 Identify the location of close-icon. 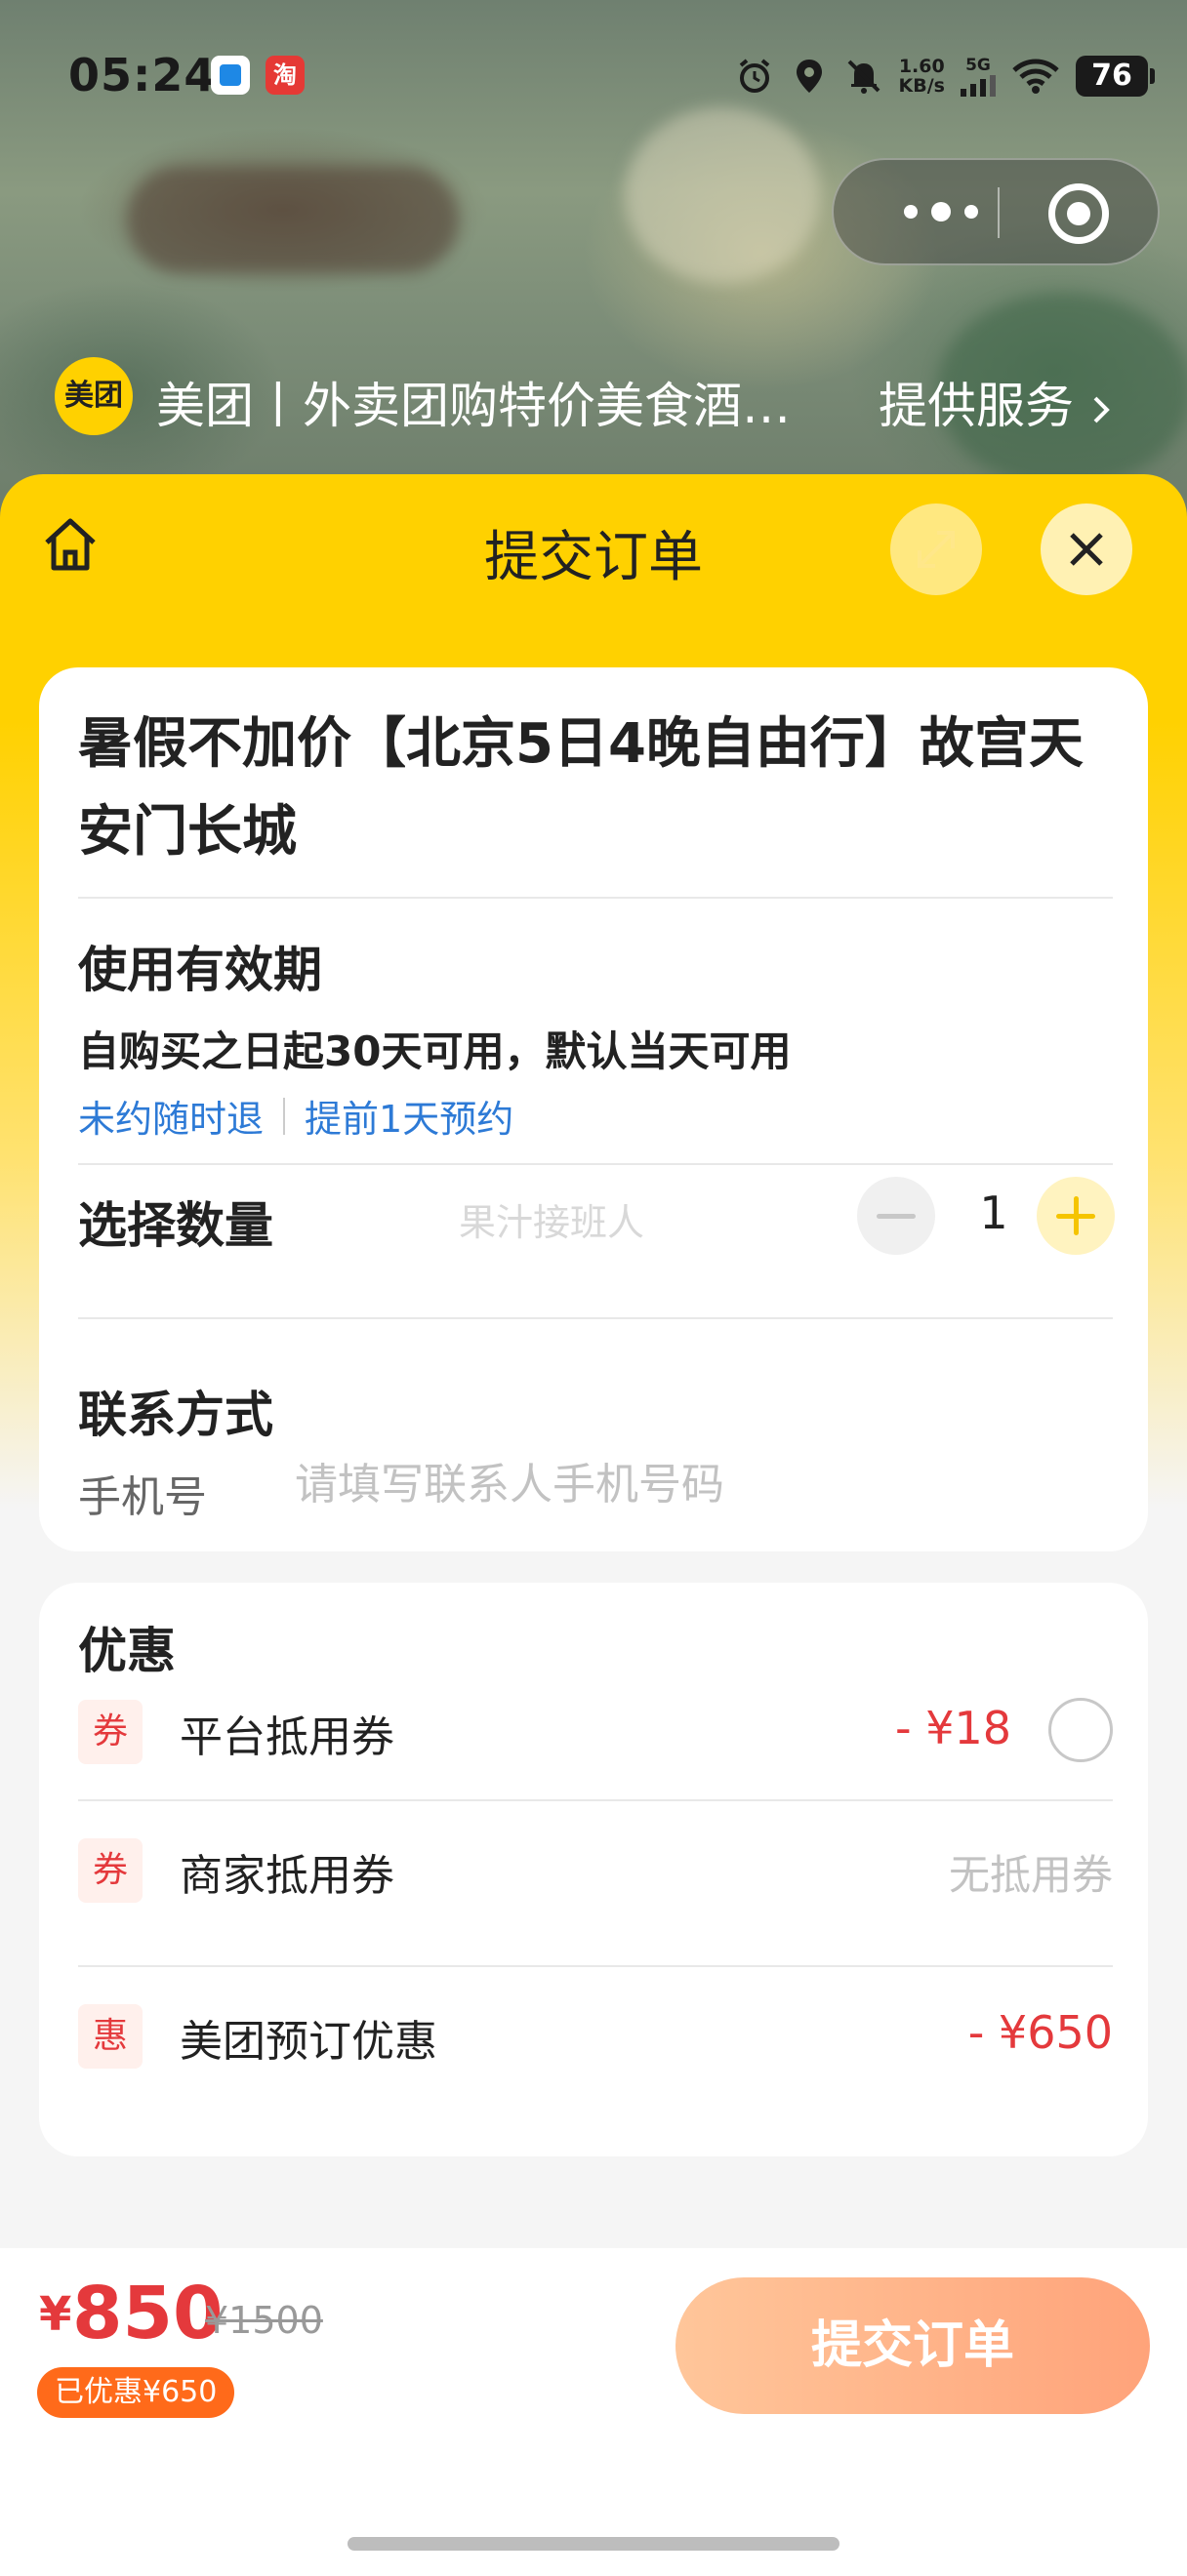
(1086, 549).